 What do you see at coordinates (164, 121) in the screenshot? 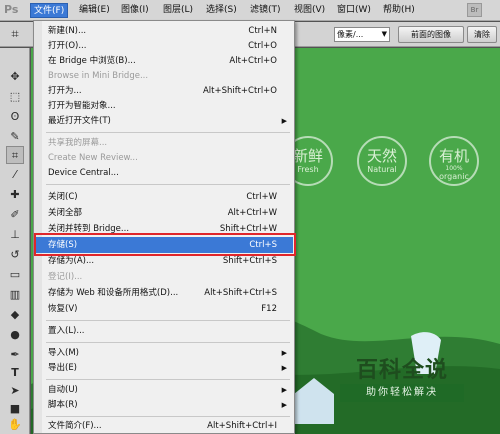
I see `menu-item-recent-files: 最近打开文件(T) ▶` at bounding box center [164, 121].